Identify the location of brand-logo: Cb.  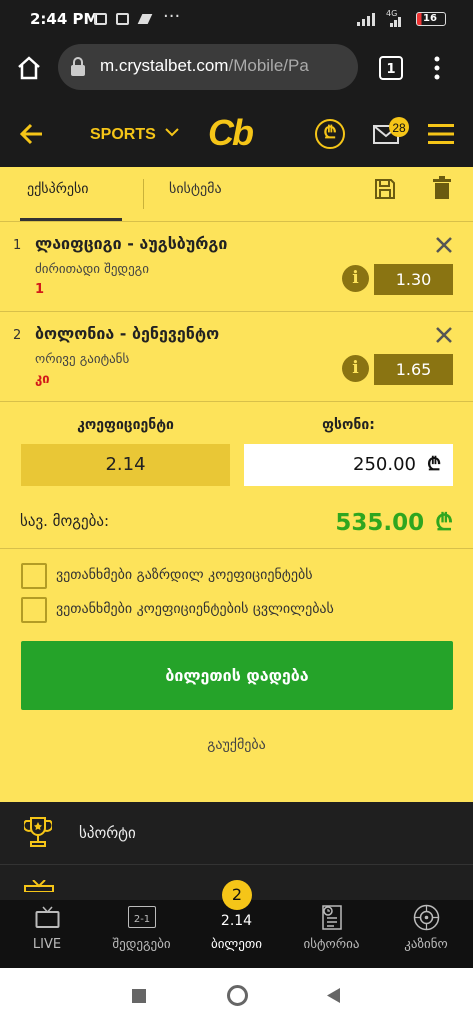
(231, 133).